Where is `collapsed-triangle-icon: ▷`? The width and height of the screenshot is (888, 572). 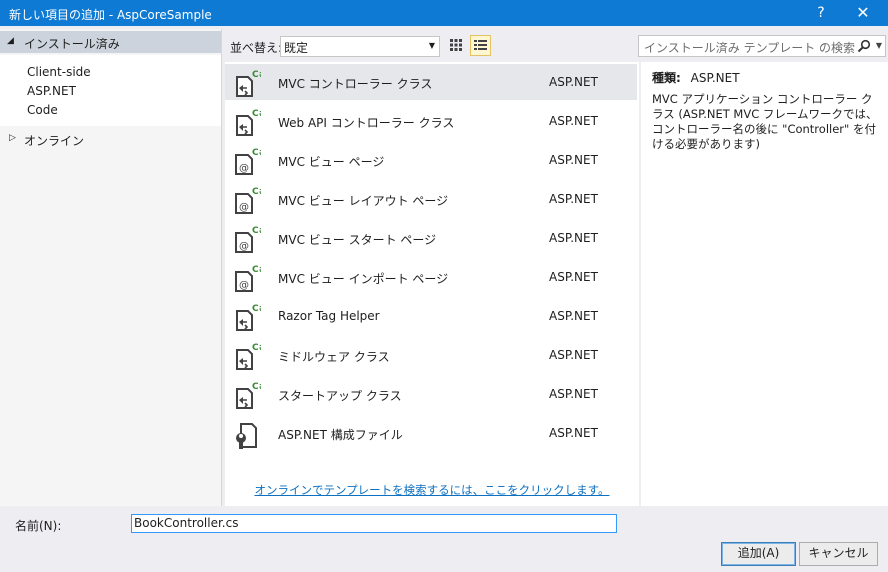
collapsed-triangle-icon: ▷ is located at coordinates (12, 138).